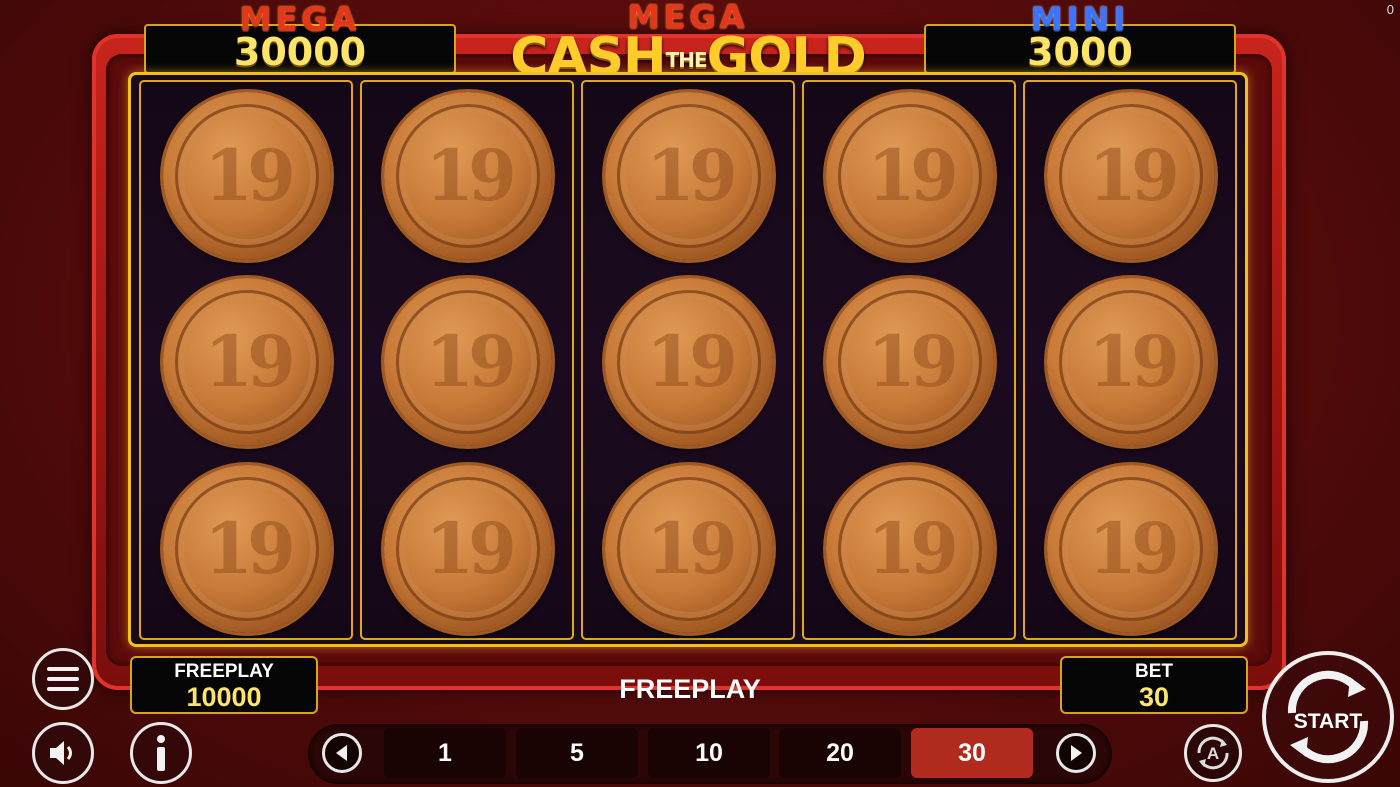 This screenshot has width=1400, height=787. I want to click on speaker-icon, so click(61, 753).